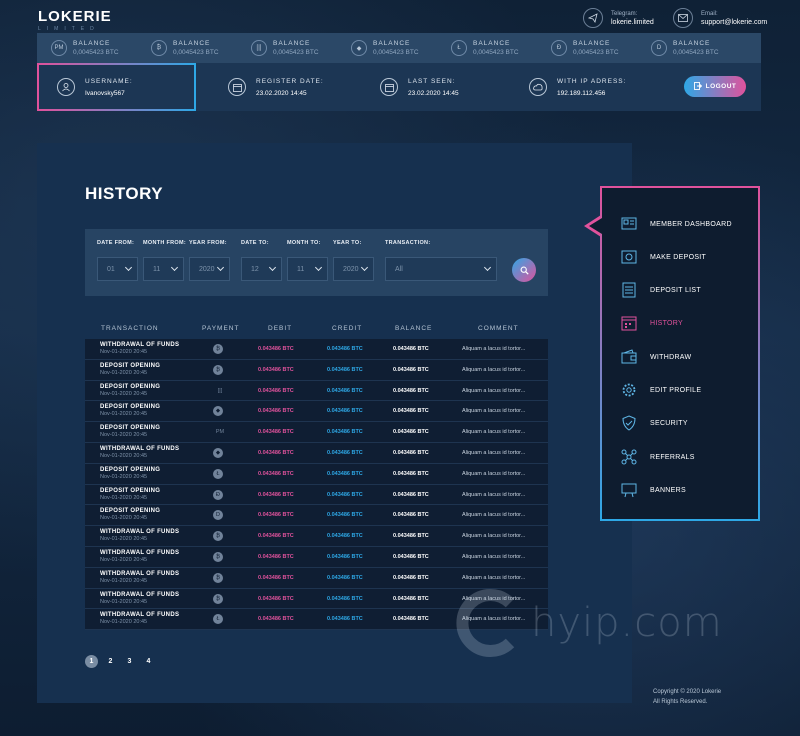  Describe the element at coordinates (353, 269) in the screenshot. I see `year-to-select: 2020` at that location.